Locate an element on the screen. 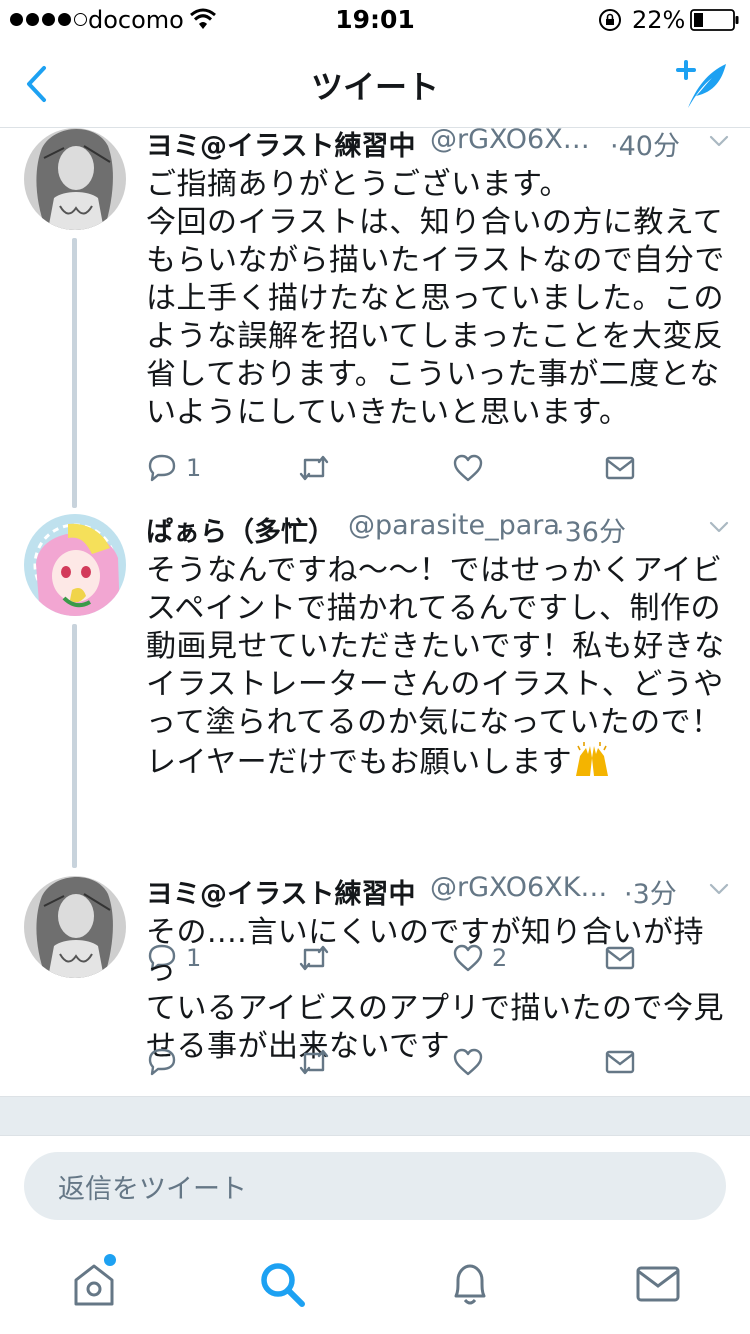 The image size is (750, 1334). tweet-header: ヨミ@イラスト練習中 @rGXO6XK… ·3分 is located at coordinates (438, 892).